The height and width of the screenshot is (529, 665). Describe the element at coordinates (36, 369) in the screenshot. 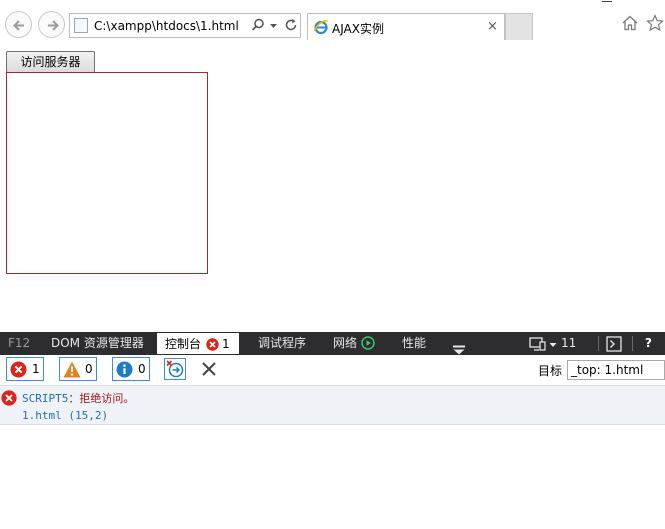

I see `error-count: 1` at that location.